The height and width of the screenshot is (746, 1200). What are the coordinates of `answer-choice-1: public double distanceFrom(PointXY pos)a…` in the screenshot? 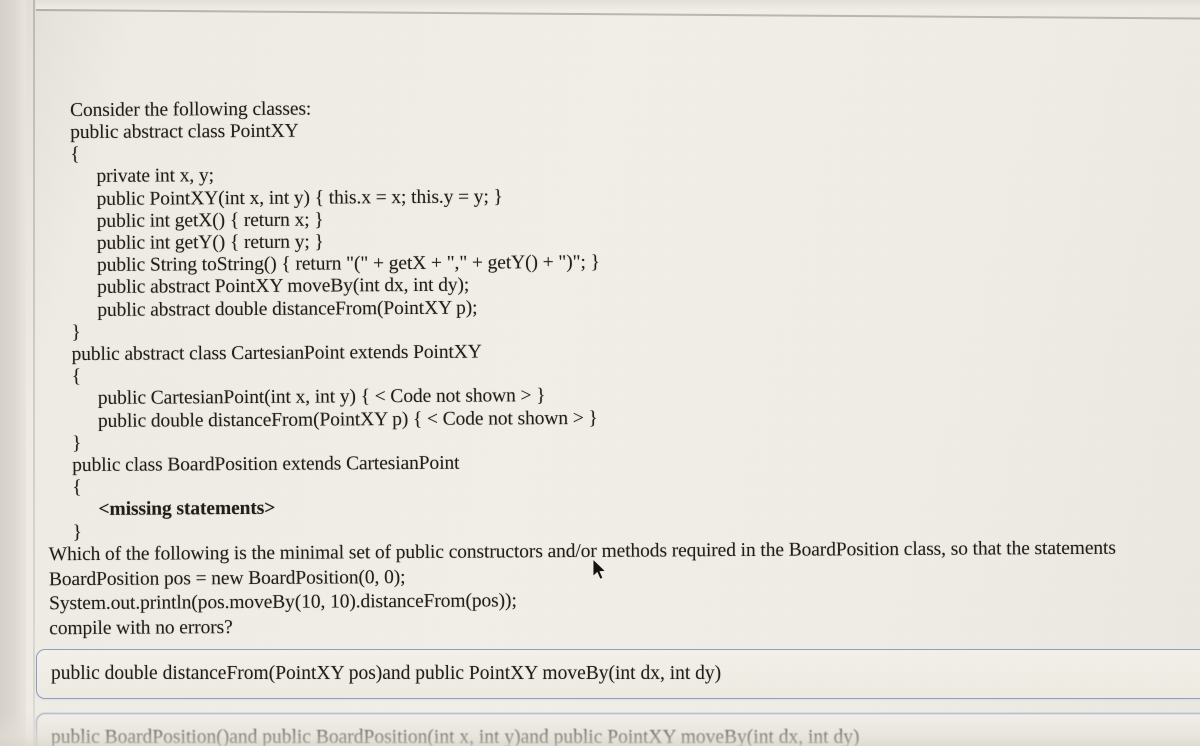 It's located at (618, 674).